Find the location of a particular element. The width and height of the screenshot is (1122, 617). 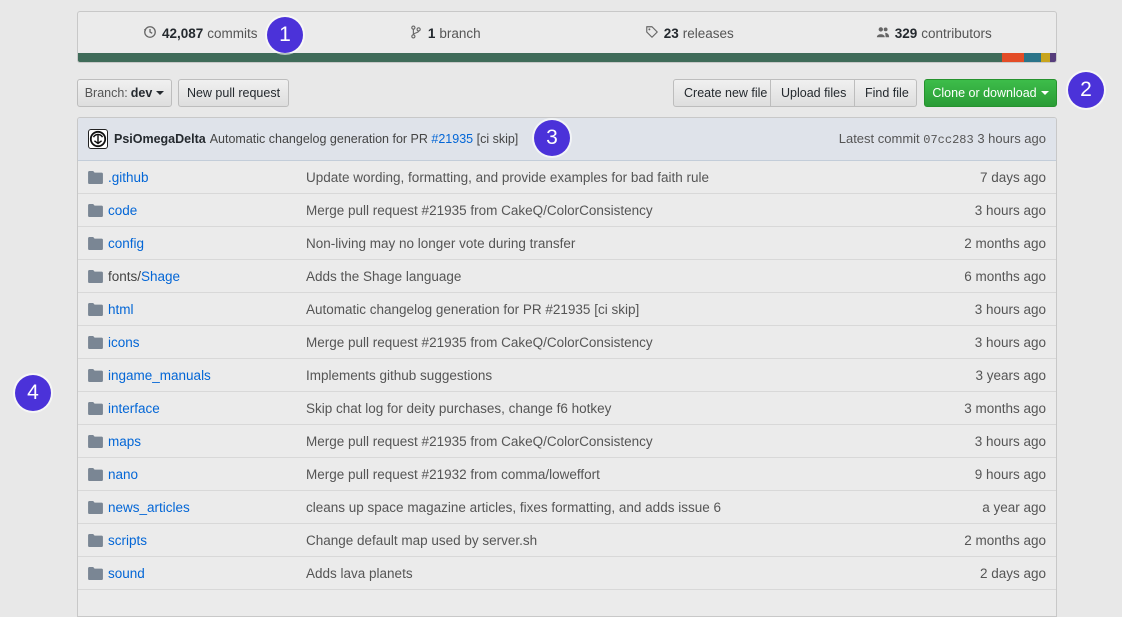

file-name: news_articles is located at coordinates (149, 507).